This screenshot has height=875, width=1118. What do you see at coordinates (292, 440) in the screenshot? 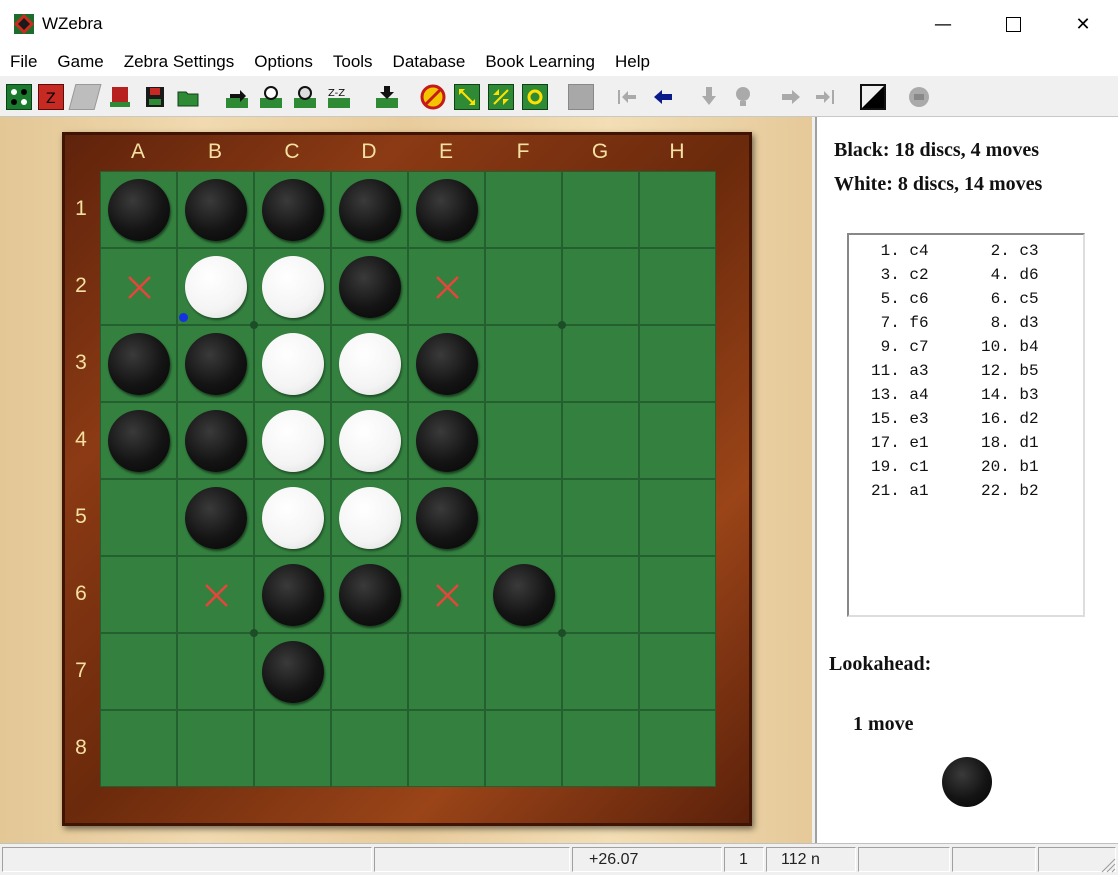
I see `board-square-c4` at bounding box center [292, 440].